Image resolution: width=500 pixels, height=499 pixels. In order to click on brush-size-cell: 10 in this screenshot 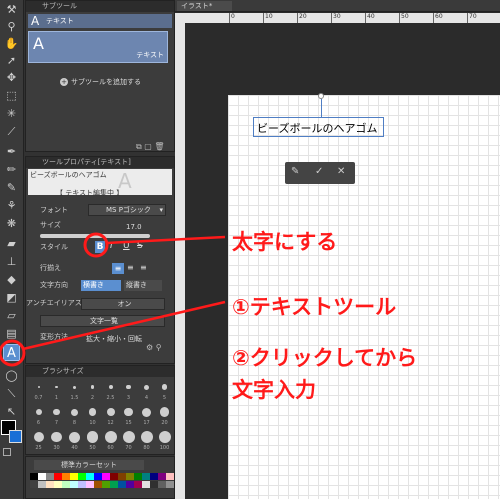, I will do `click(92, 417)`.